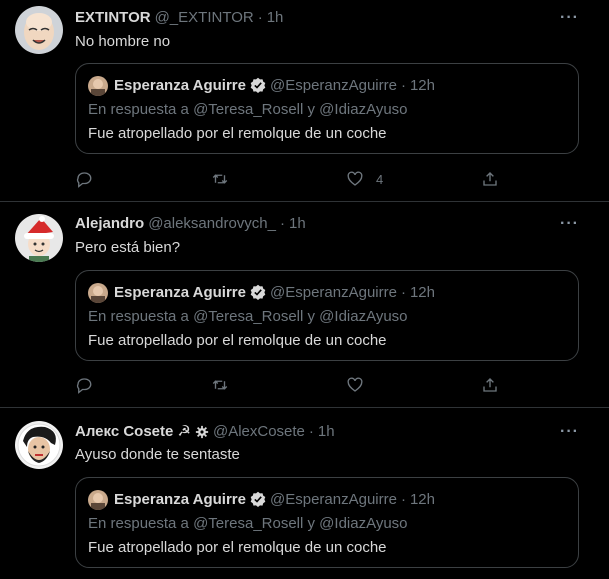  I want to click on action-bar: 4, so click(325, 179).